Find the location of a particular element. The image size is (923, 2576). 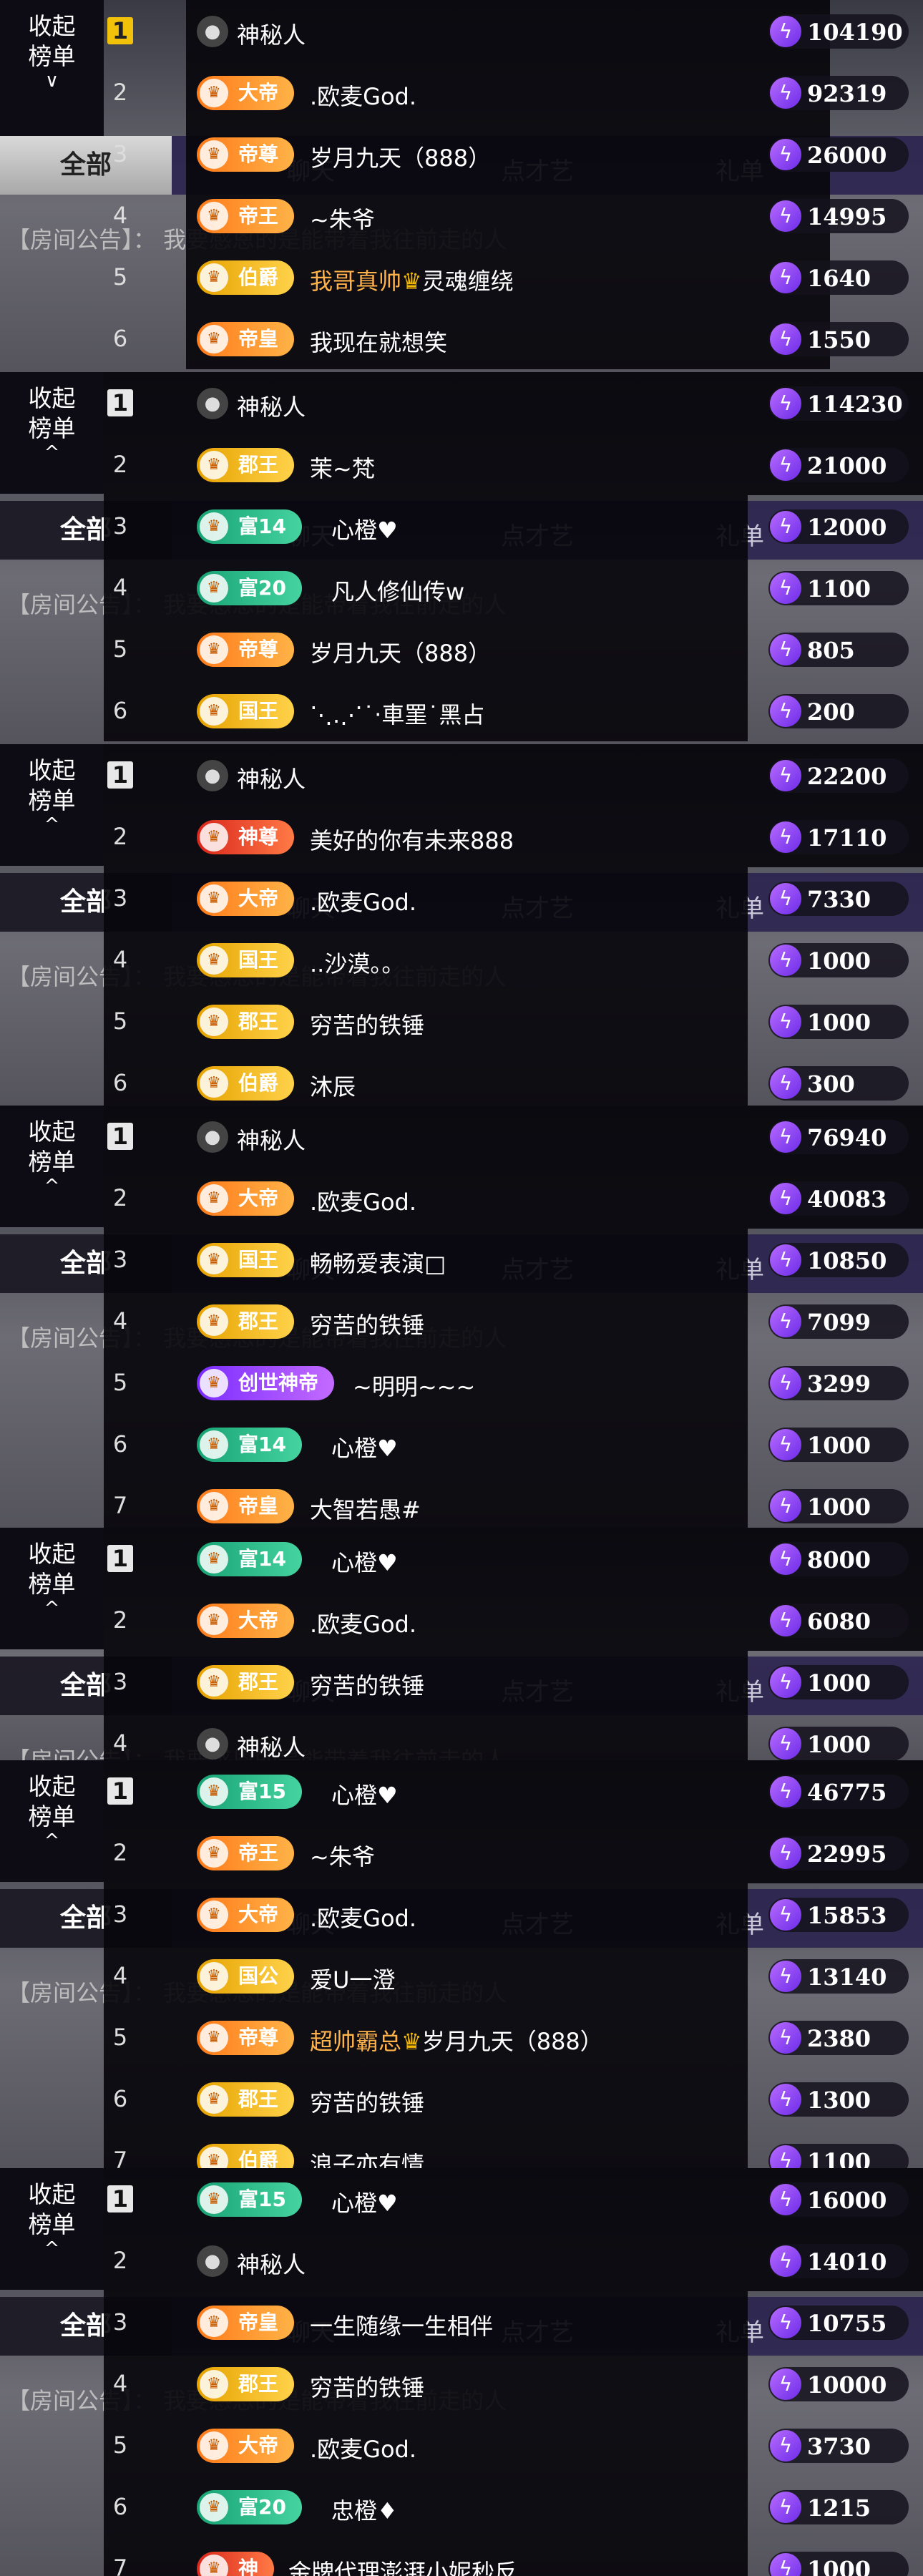

username: ..沙漠。。 is located at coordinates (357, 962).